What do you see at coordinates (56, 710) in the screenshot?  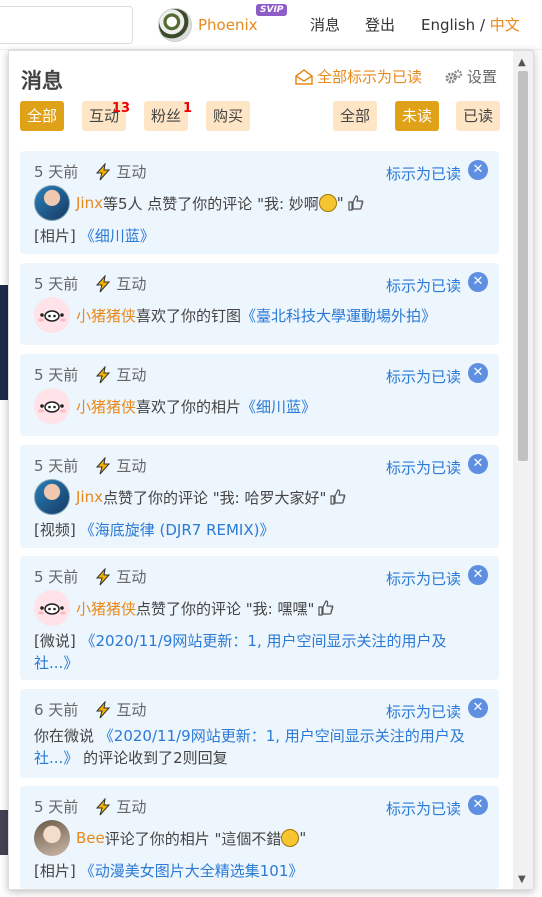 I see `time: 6 天前` at bounding box center [56, 710].